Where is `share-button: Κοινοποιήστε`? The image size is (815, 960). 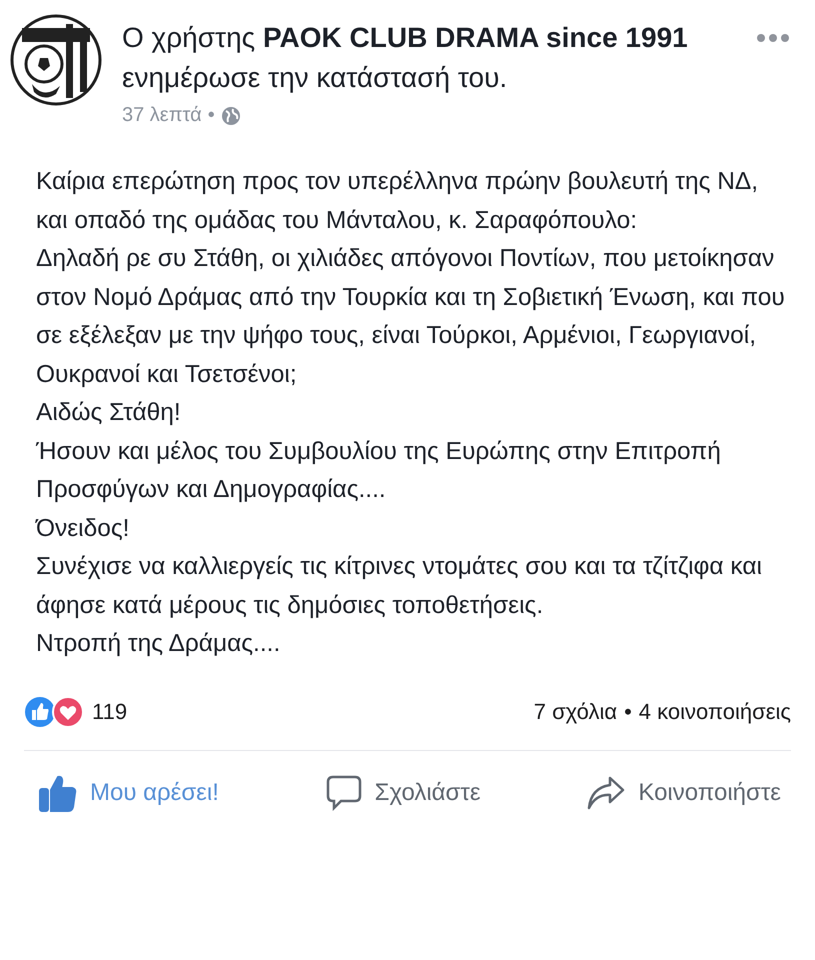 share-button: Κοινοποιήστε is located at coordinates (683, 792).